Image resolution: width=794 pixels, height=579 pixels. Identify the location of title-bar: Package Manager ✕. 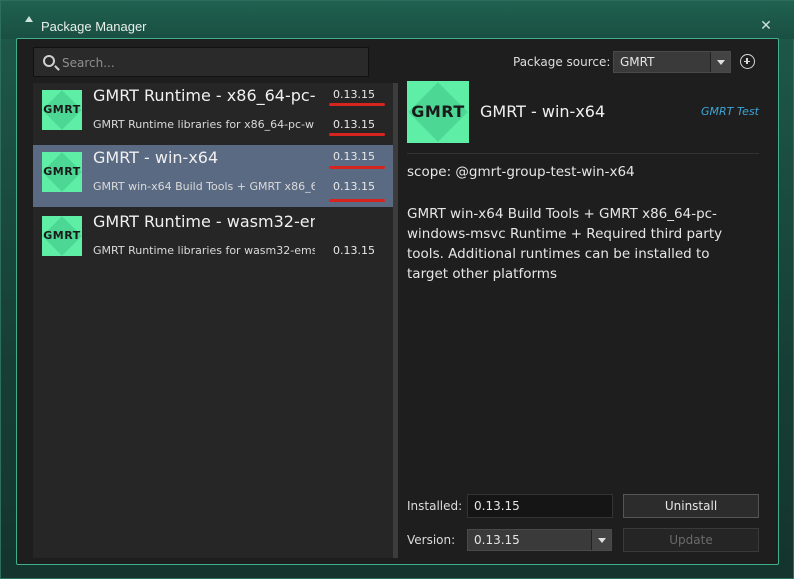
(397, 20).